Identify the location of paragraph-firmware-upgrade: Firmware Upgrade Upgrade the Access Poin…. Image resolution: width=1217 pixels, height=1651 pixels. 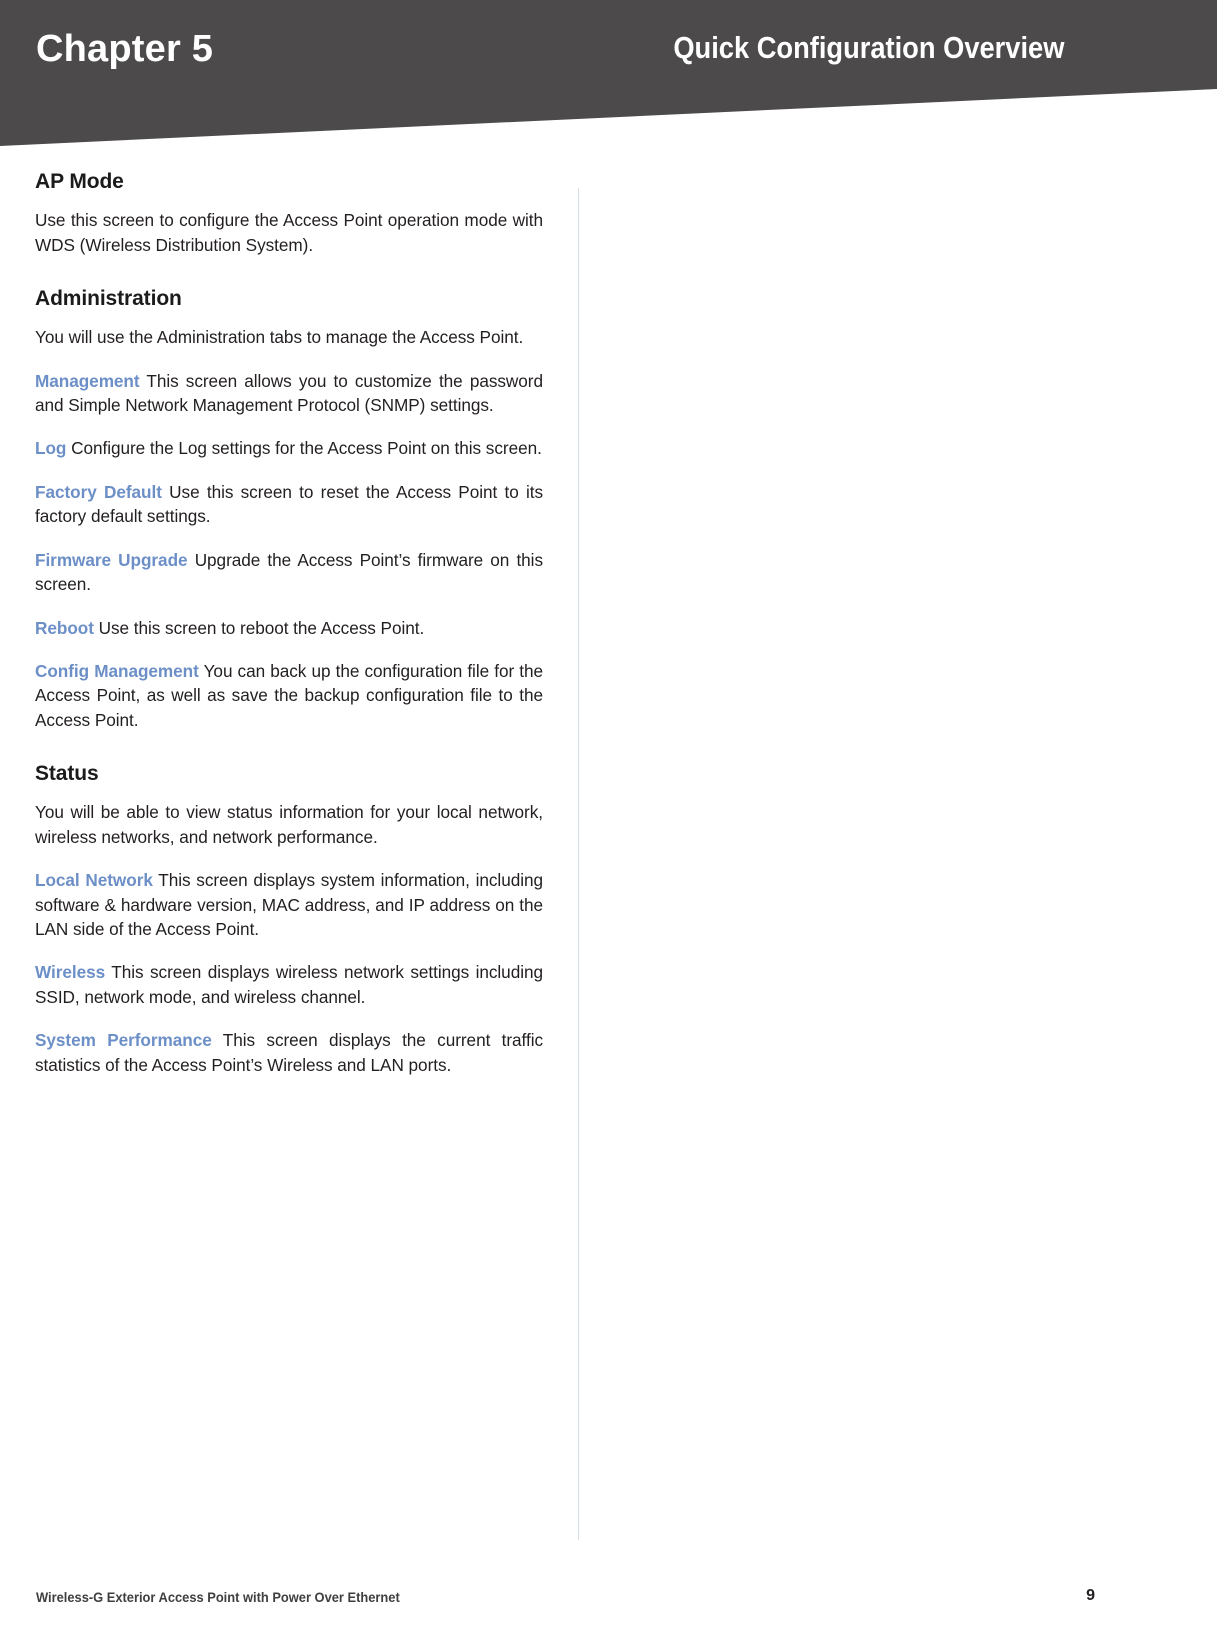
(289, 572).